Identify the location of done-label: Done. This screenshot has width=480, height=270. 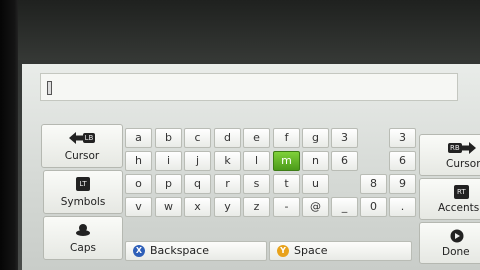
(456, 252).